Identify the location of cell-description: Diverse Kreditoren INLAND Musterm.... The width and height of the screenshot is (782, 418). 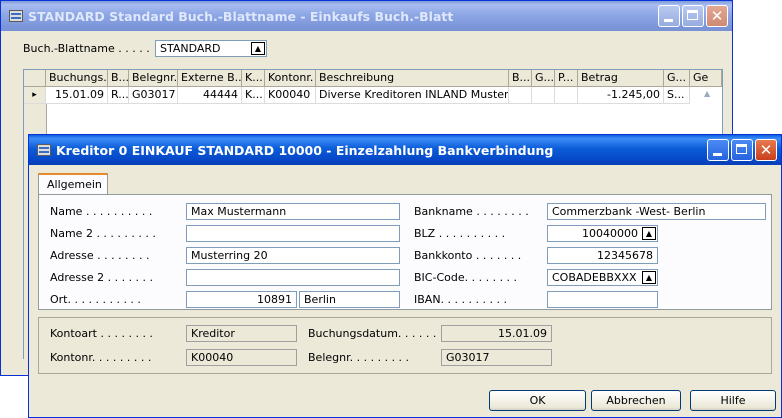
(412, 95).